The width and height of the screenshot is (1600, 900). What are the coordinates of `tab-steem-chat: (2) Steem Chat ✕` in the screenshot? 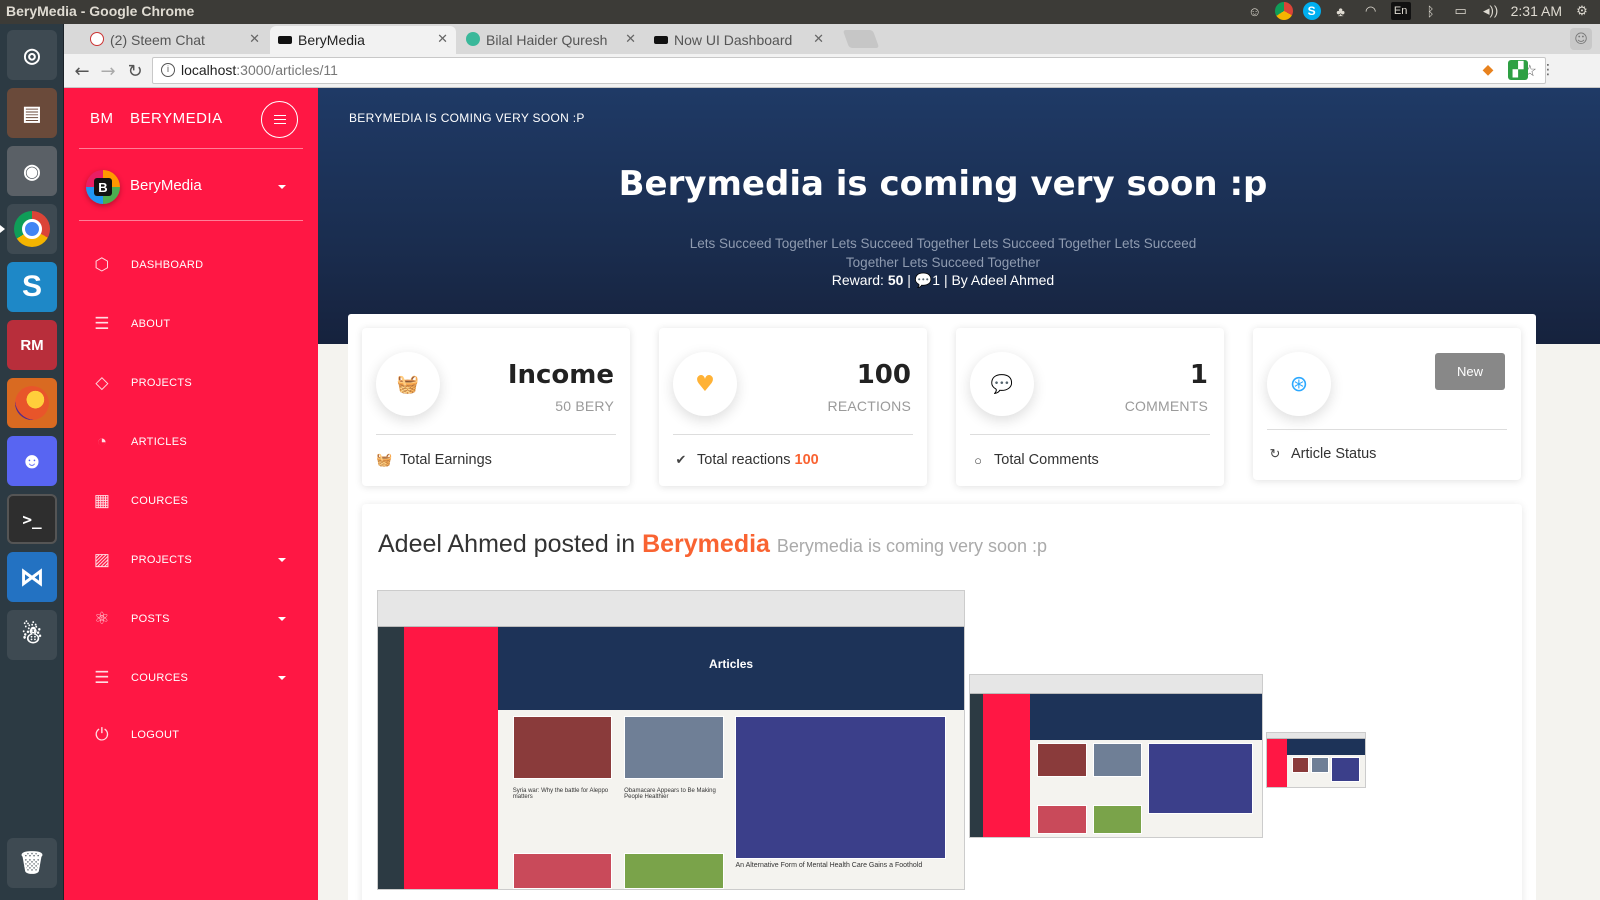 It's located at (175, 40).